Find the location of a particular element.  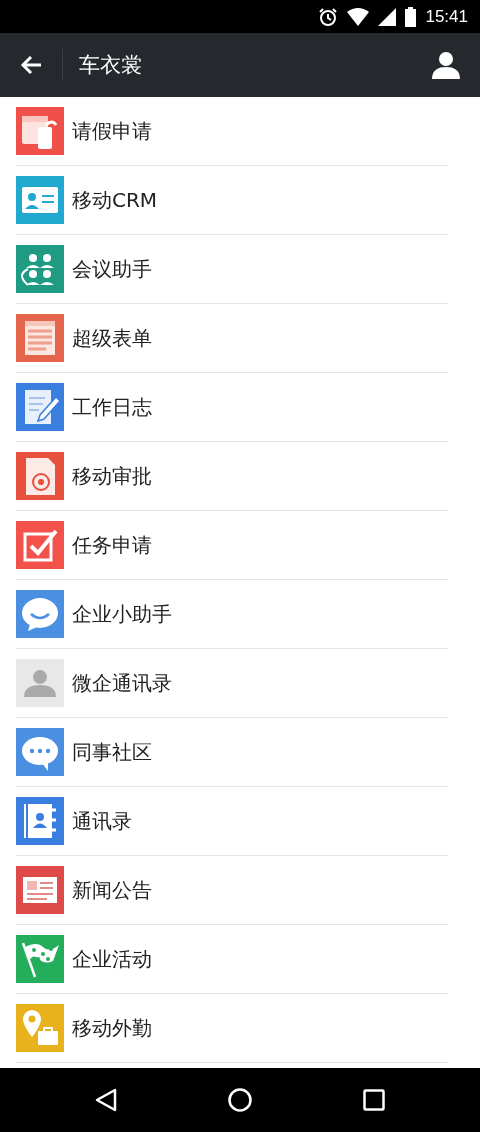

app-name: 请假申请 is located at coordinates (112, 131).